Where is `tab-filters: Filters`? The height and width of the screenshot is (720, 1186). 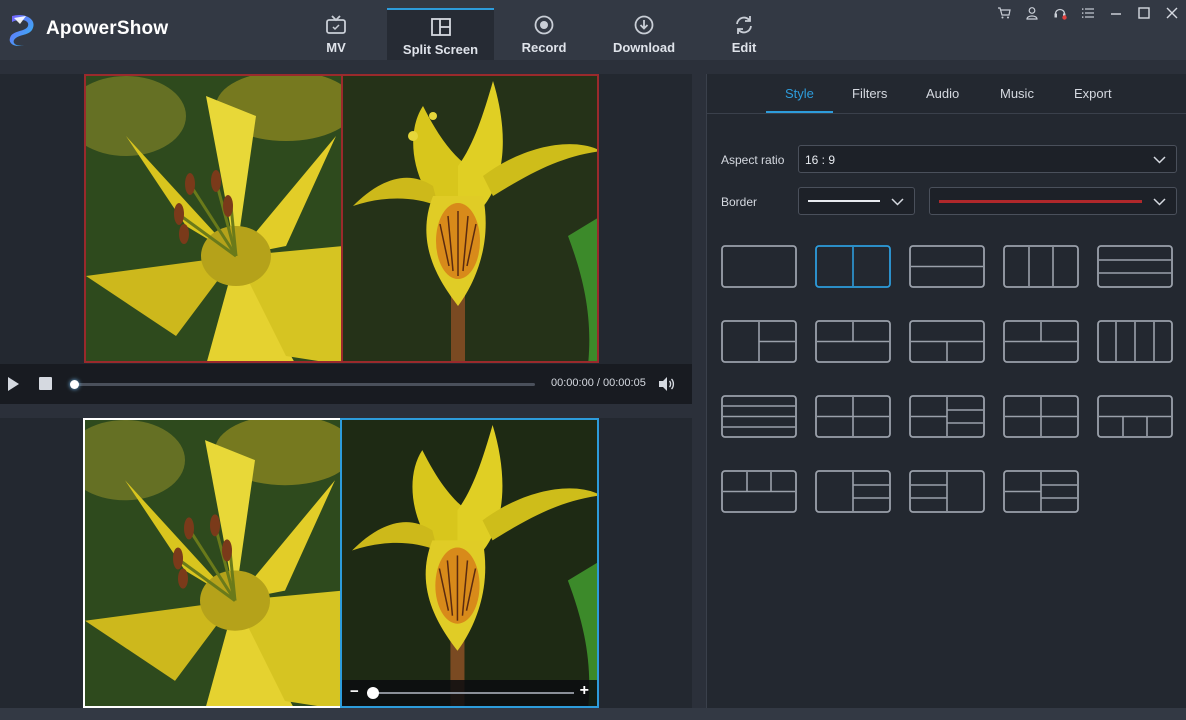
tab-filters: Filters is located at coordinates (869, 93).